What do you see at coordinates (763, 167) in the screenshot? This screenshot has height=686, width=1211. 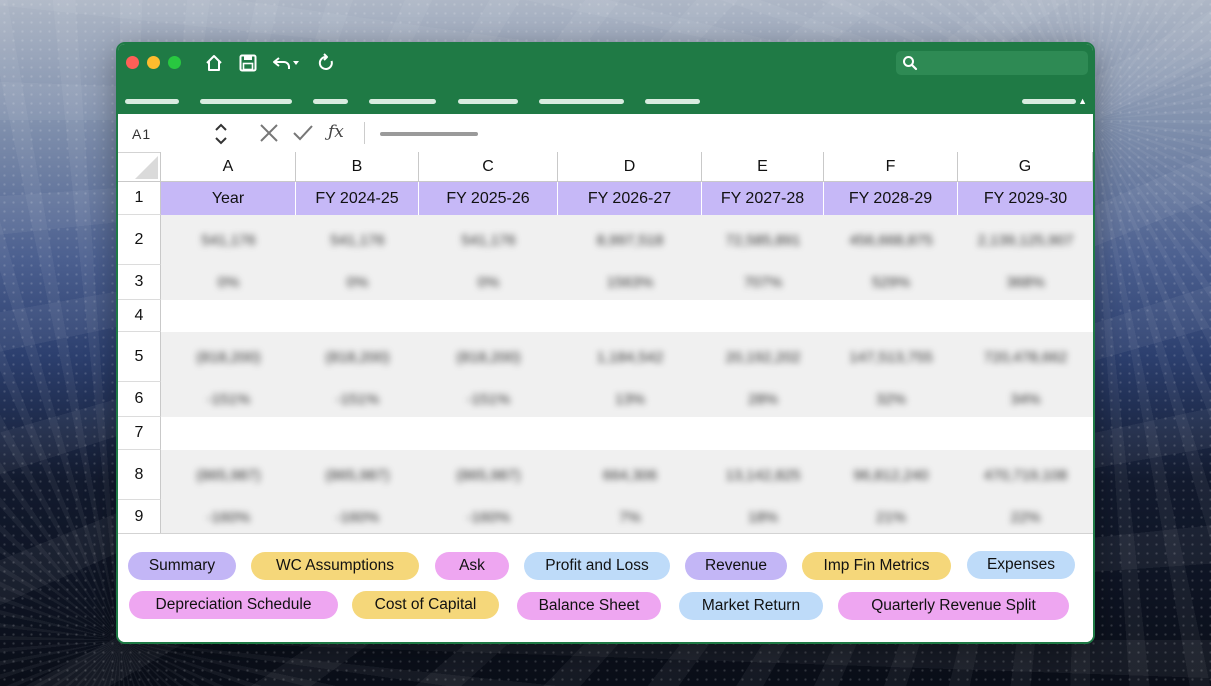 I see `column-header-e: E` at bounding box center [763, 167].